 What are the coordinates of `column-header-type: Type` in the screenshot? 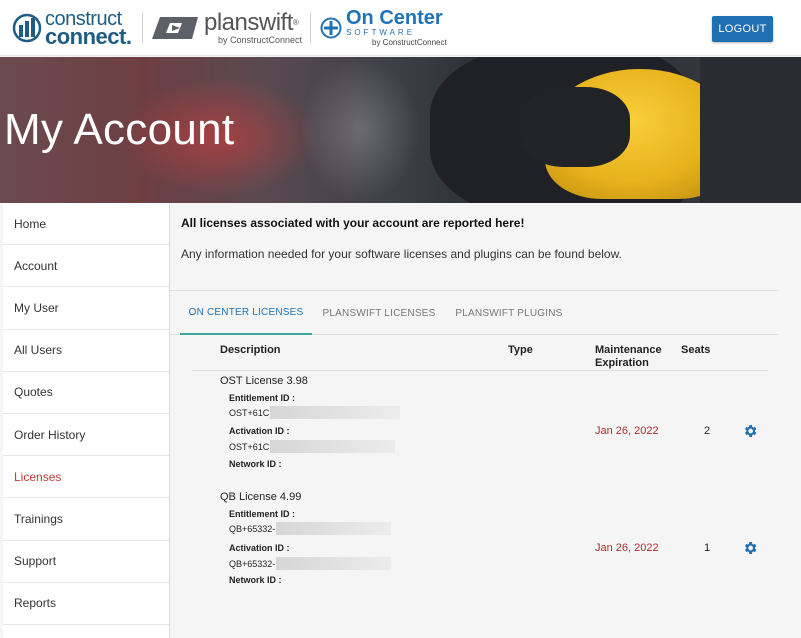 It's located at (520, 350).